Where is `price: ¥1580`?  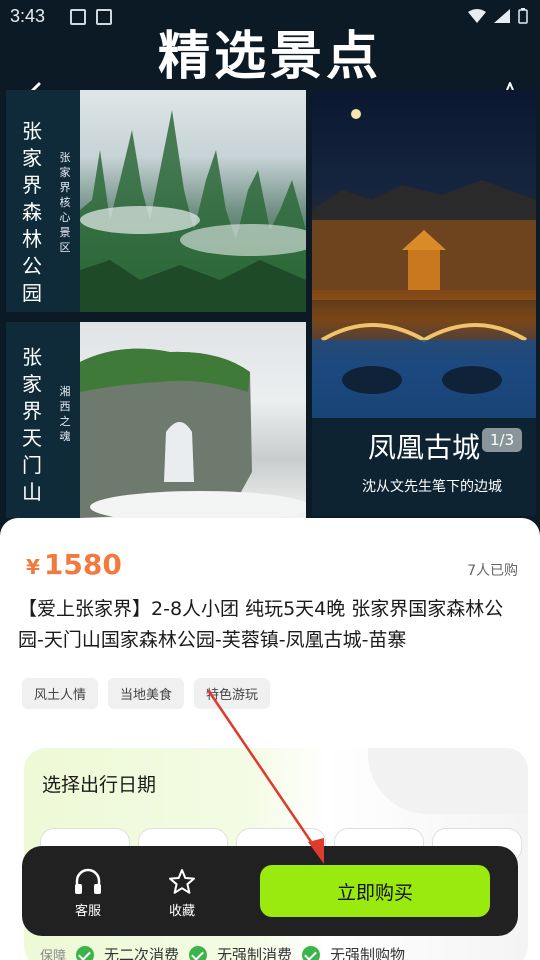 price: ¥1580 is located at coordinates (74, 564).